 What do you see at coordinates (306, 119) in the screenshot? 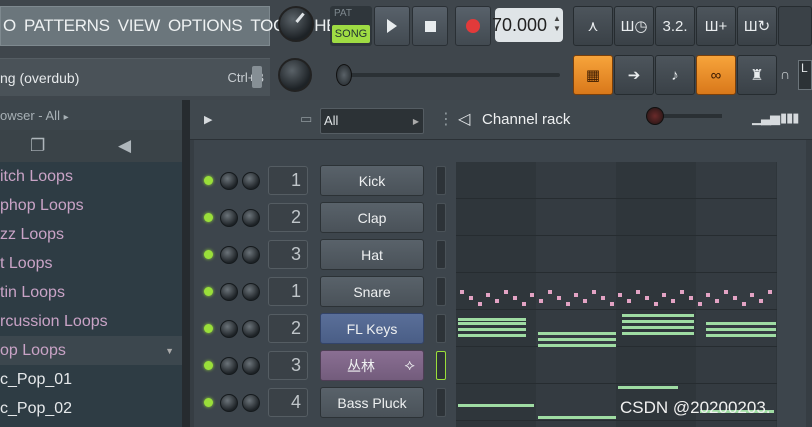
I see `folder-icon: ▭` at bounding box center [306, 119].